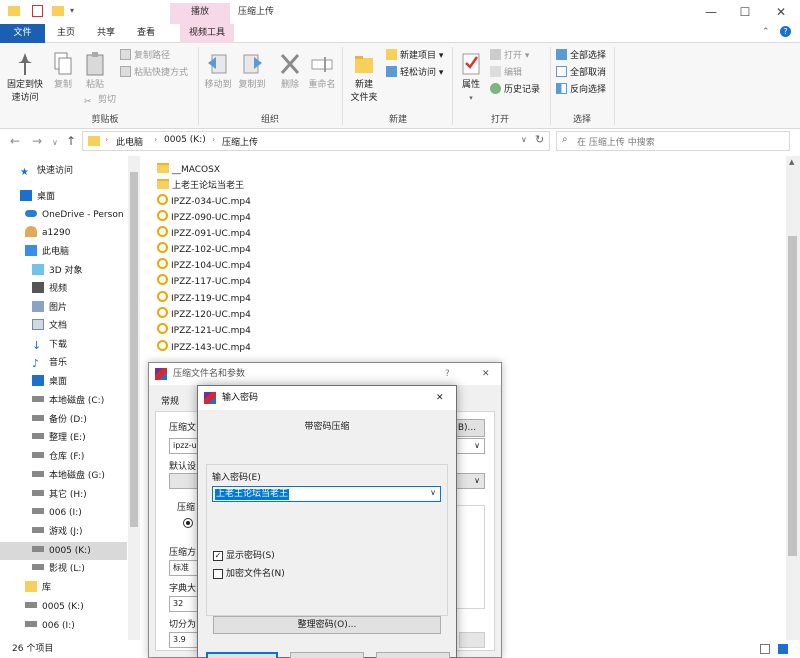 The image size is (800, 658). I want to click on password-input: 上老王论坛当老王 ∨, so click(326, 494).